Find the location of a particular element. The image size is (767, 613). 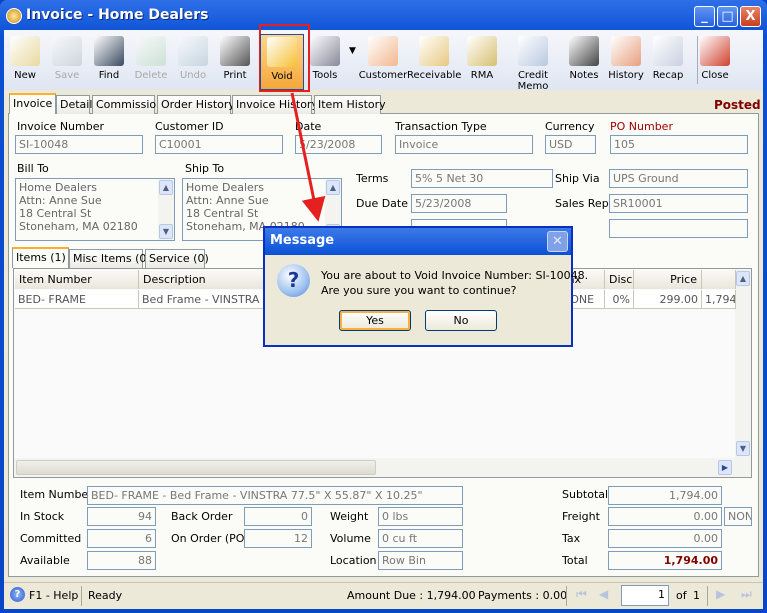

dialog-title: Message is located at coordinates (418, 241).